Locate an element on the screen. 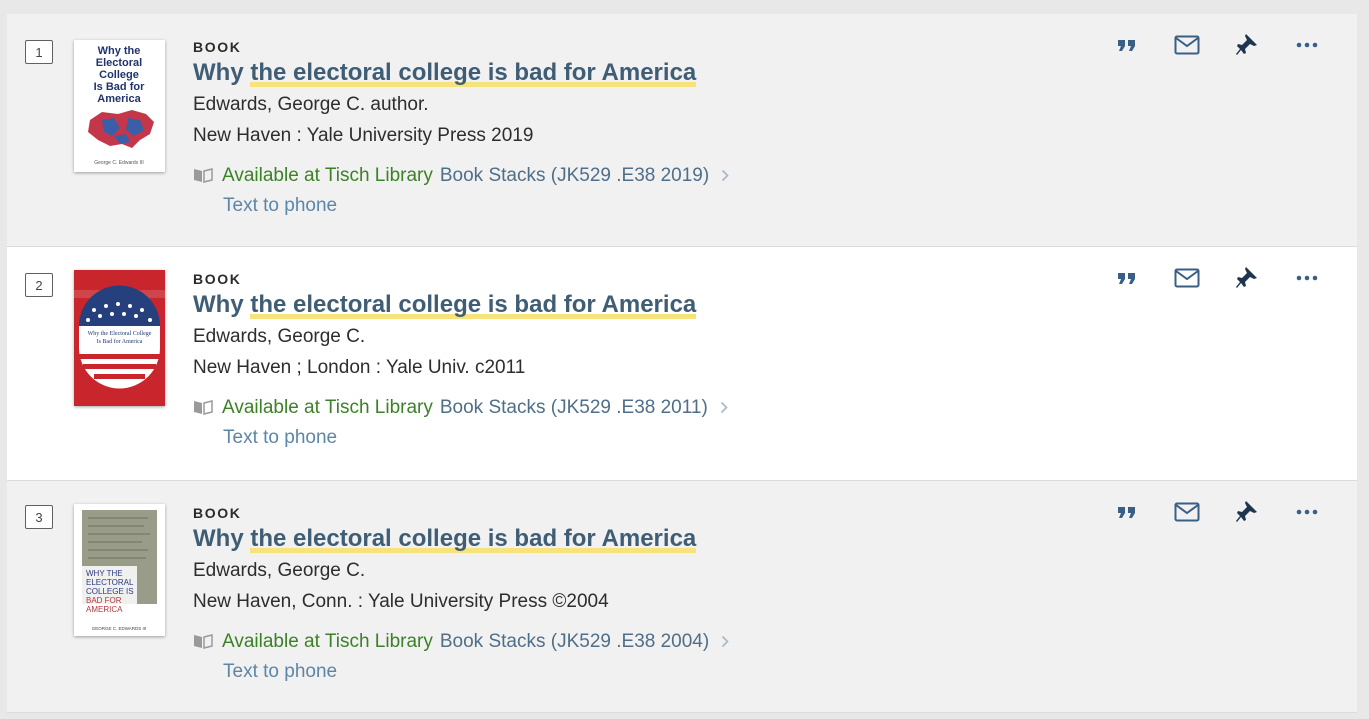 This screenshot has height=719, width=1369. svg-text: Electoral is located at coordinates (119, 63).